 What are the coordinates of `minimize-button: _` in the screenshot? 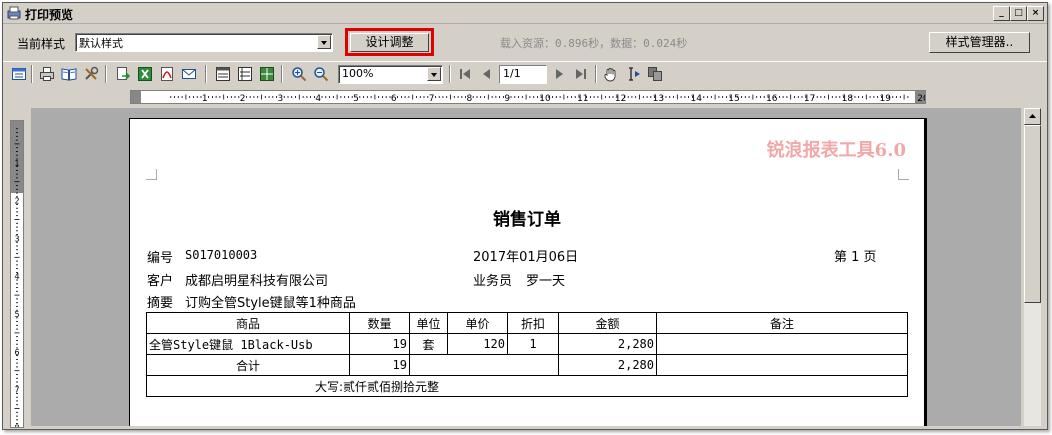 It's located at (1001, 13).